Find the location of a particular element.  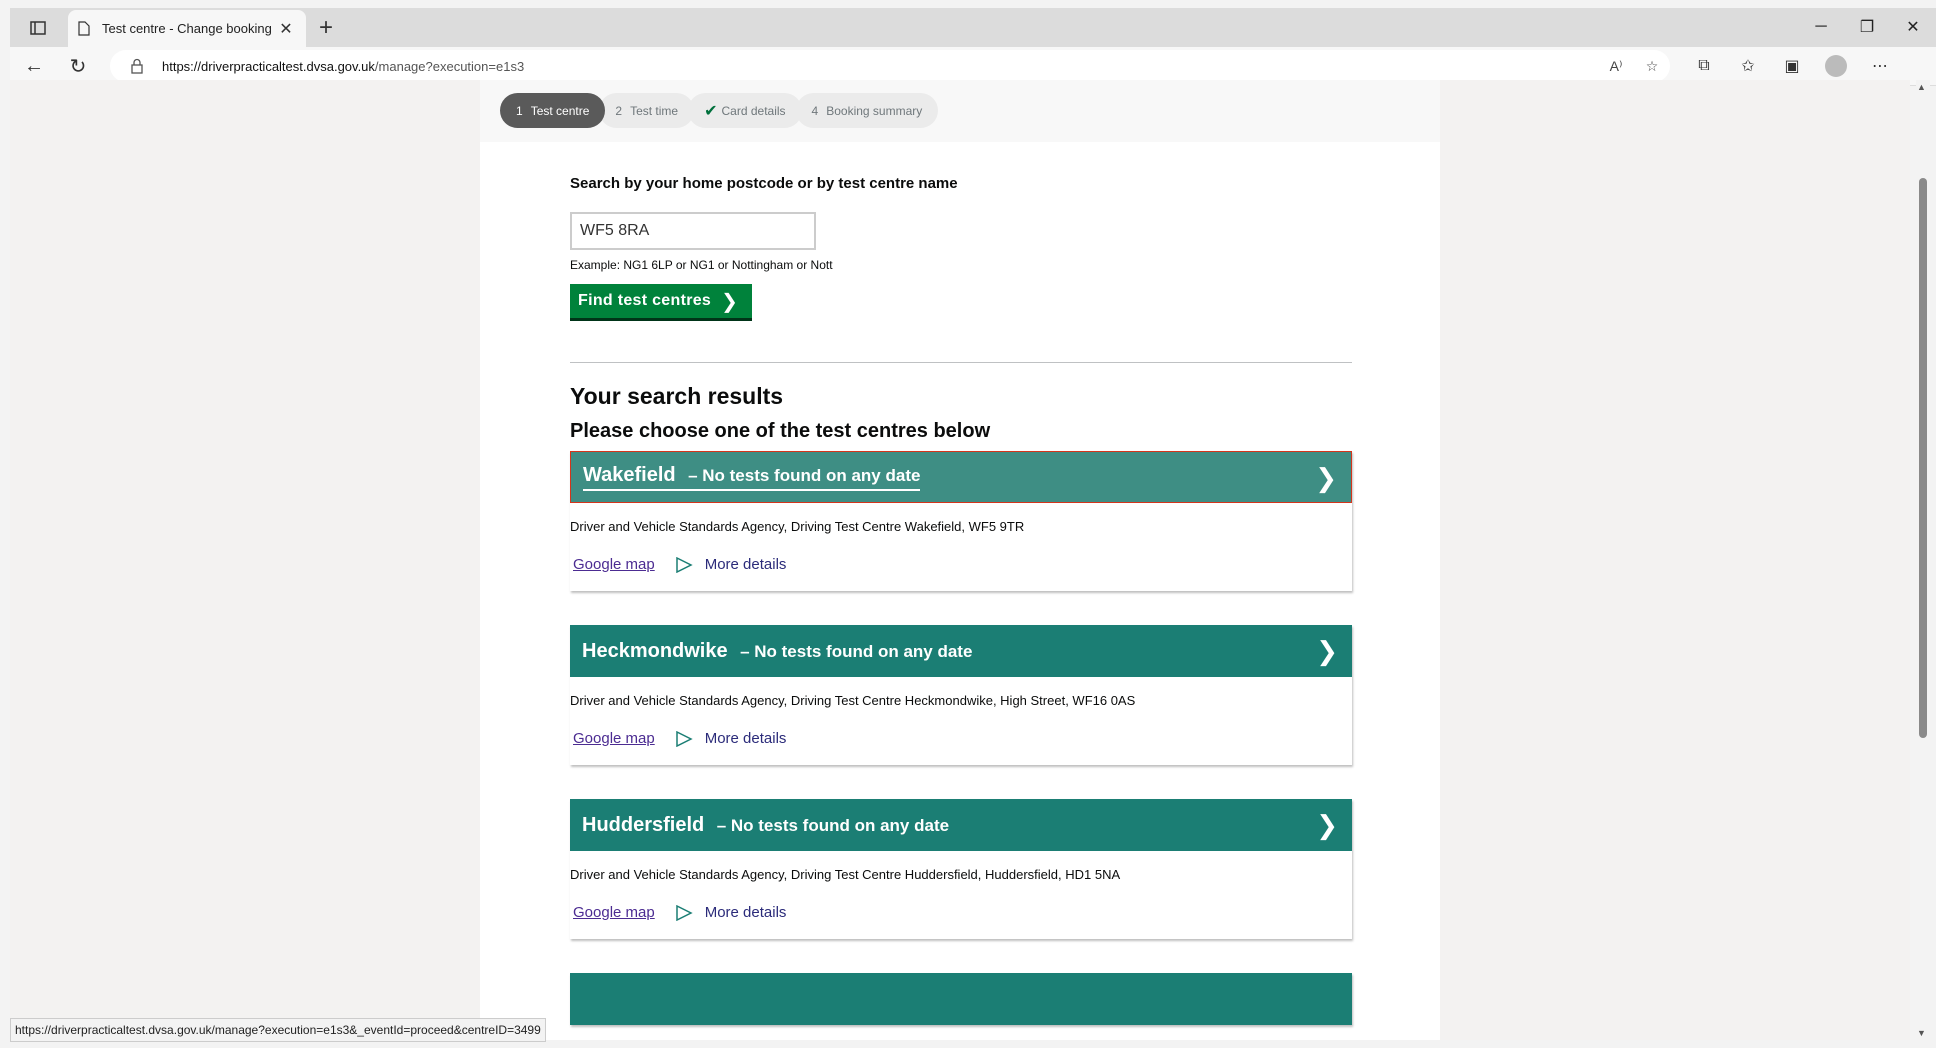

profile-button is located at coordinates (1836, 66).